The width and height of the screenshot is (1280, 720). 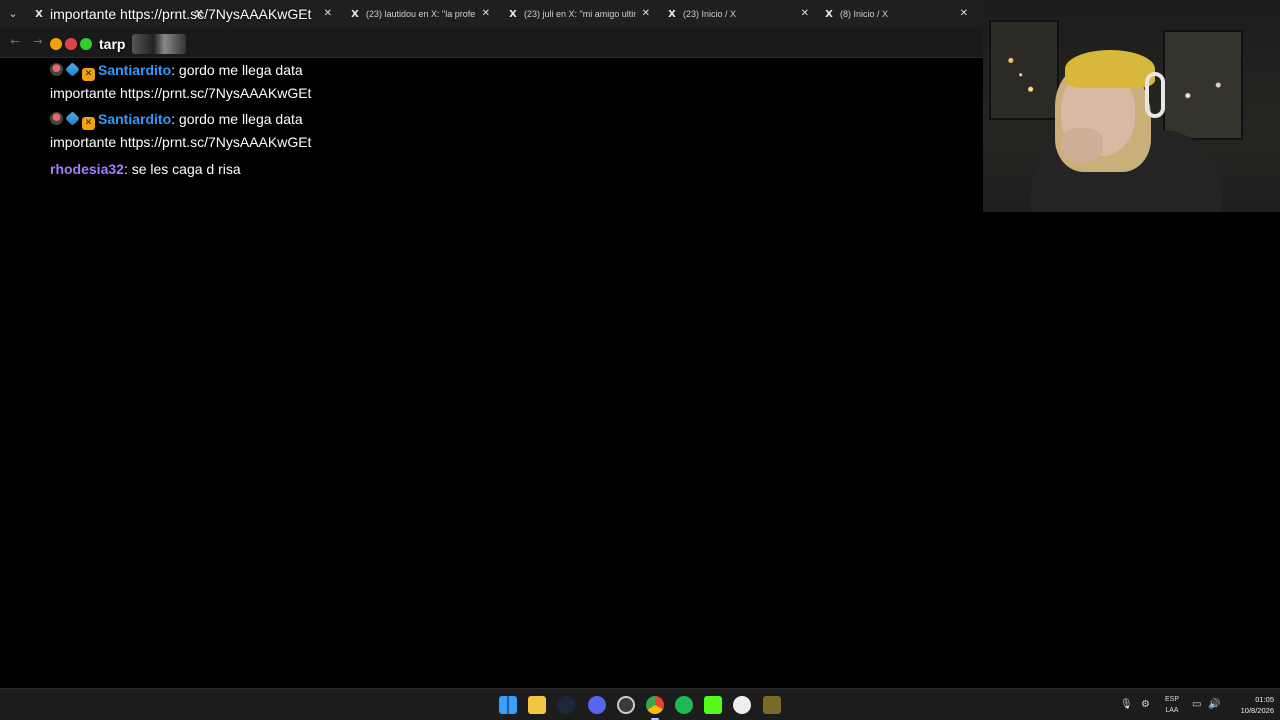 What do you see at coordinates (508, 705) in the screenshot?
I see `windows-start-icon` at bounding box center [508, 705].